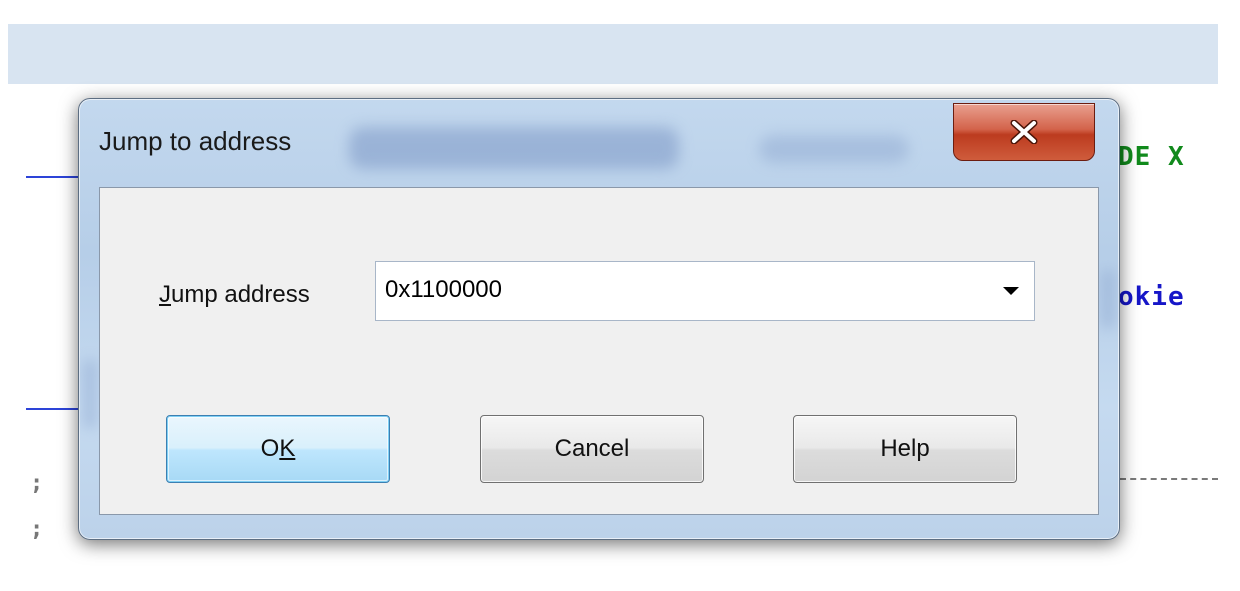  I want to click on help-button: Help, so click(905, 449).